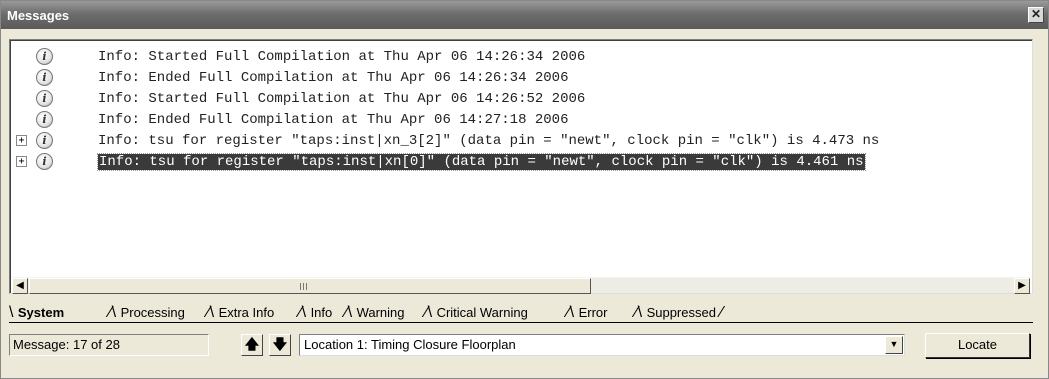 This screenshot has width=1049, height=379. Describe the element at coordinates (380, 312) in the screenshot. I see `tab-label: Warning` at that location.